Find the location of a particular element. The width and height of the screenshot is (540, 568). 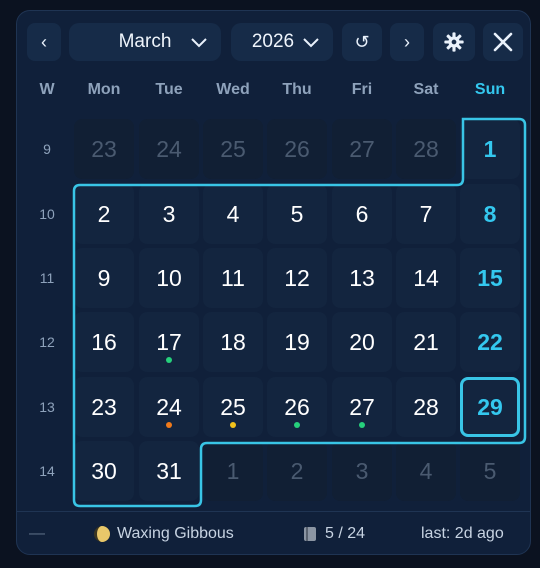

last-updated: last: 2d ago is located at coordinates (462, 533).